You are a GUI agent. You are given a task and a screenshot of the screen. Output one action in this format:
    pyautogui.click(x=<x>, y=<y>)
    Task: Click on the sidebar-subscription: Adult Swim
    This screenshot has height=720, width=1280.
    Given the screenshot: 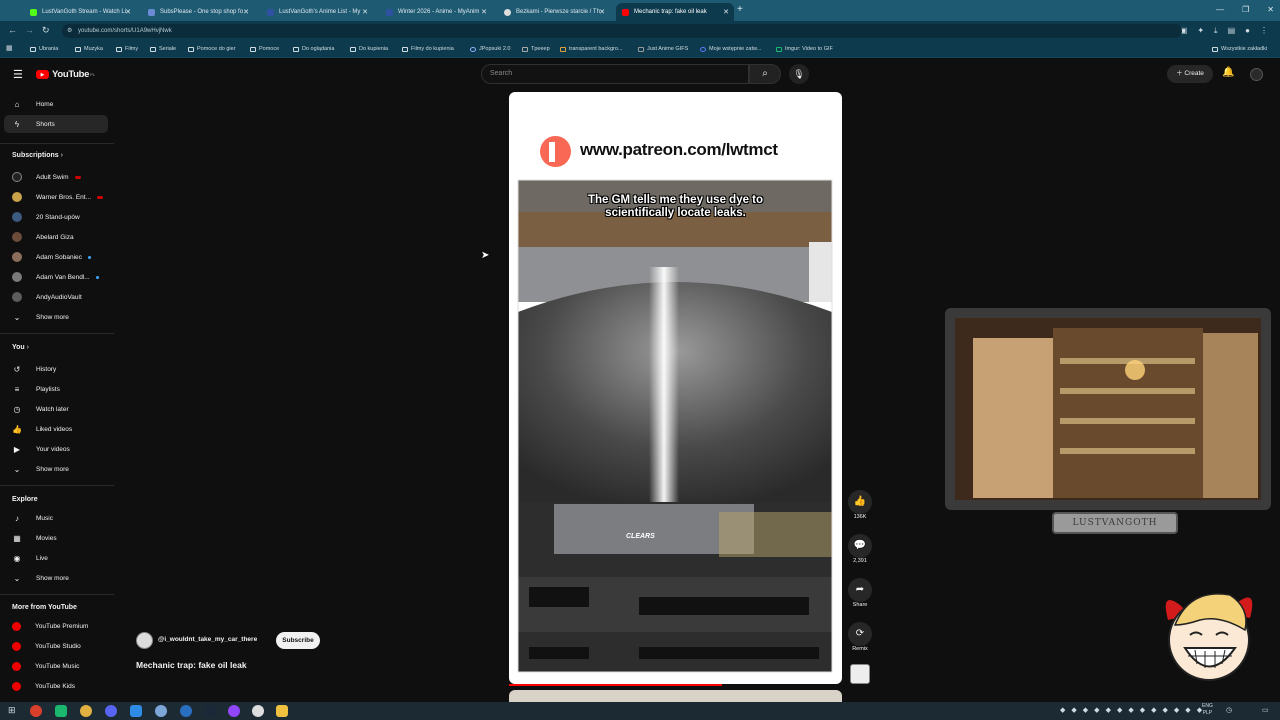 What is the action you would take?
    pyautogui.click(x=46, y=177)
    